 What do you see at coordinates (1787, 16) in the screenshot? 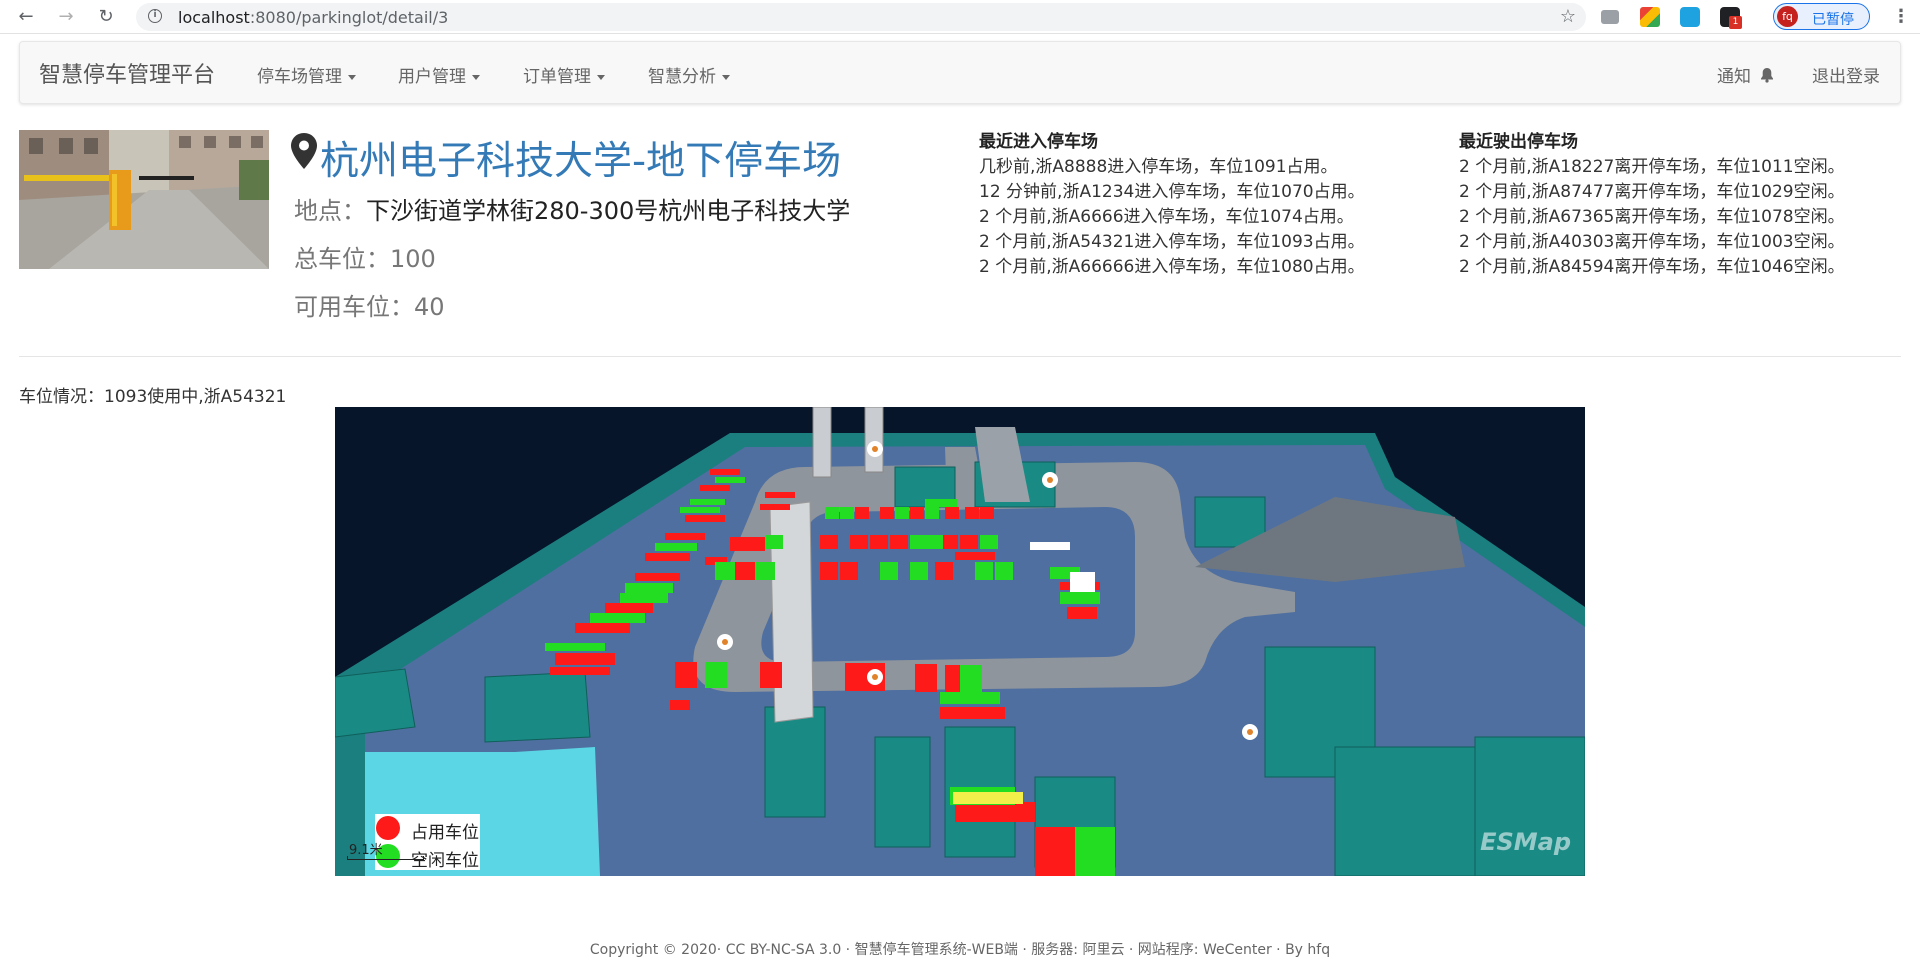
I see `avatar: fq` at bounding box center [1787, 16].